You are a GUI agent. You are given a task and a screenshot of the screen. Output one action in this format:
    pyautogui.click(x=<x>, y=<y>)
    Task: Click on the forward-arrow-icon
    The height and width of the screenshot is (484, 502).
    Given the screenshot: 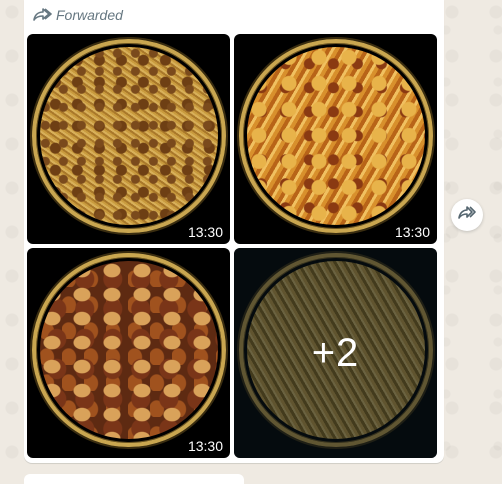 What is the action you would take?
    pyautogui.click(x=467, y=215)
    